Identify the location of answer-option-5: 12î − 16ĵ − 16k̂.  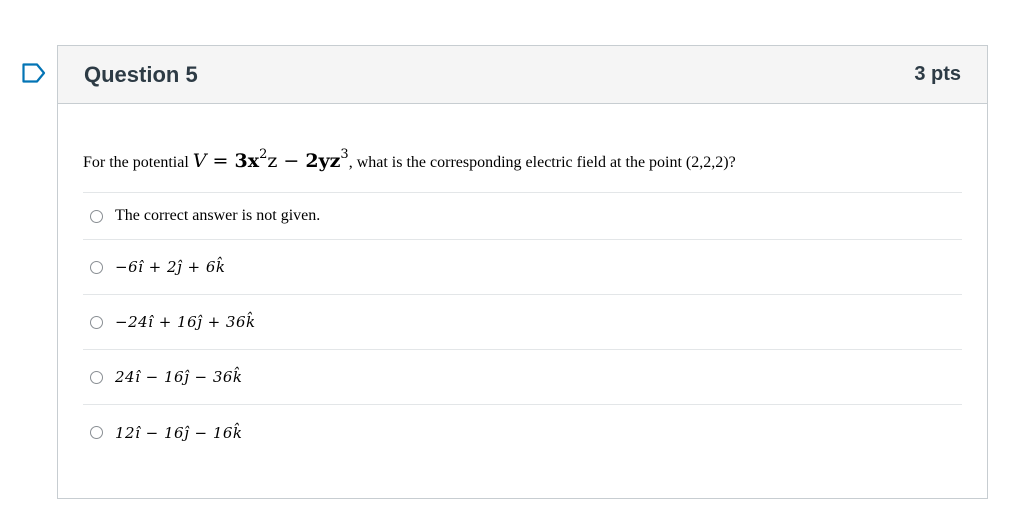
(522, 432).